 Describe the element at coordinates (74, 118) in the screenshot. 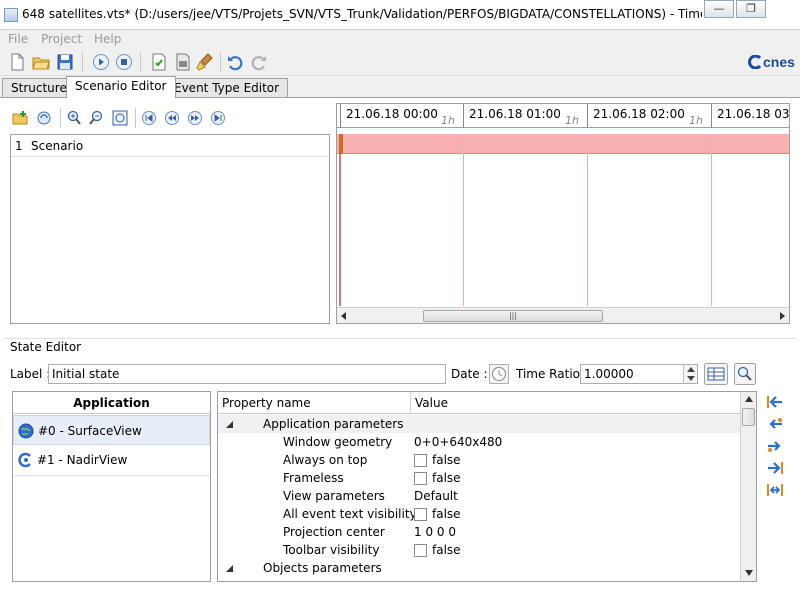

I see `zoom-in-icon` at that location.